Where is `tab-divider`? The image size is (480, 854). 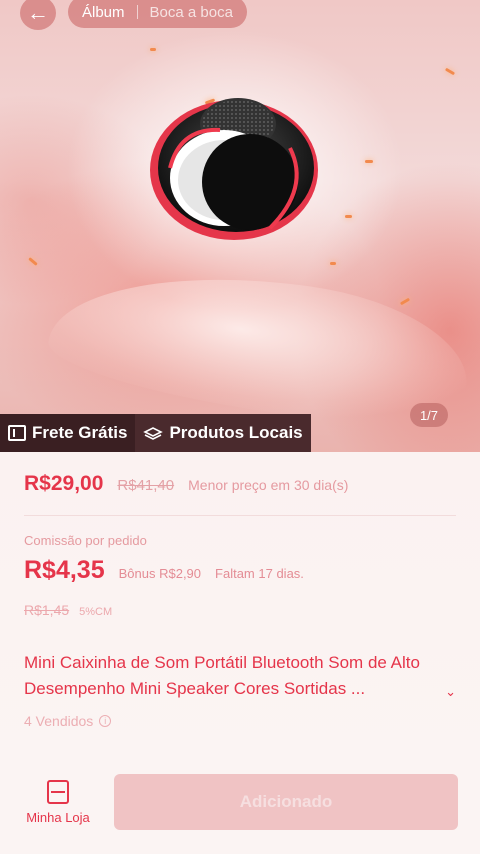 tab-divider is located at coordinates (137, 12).